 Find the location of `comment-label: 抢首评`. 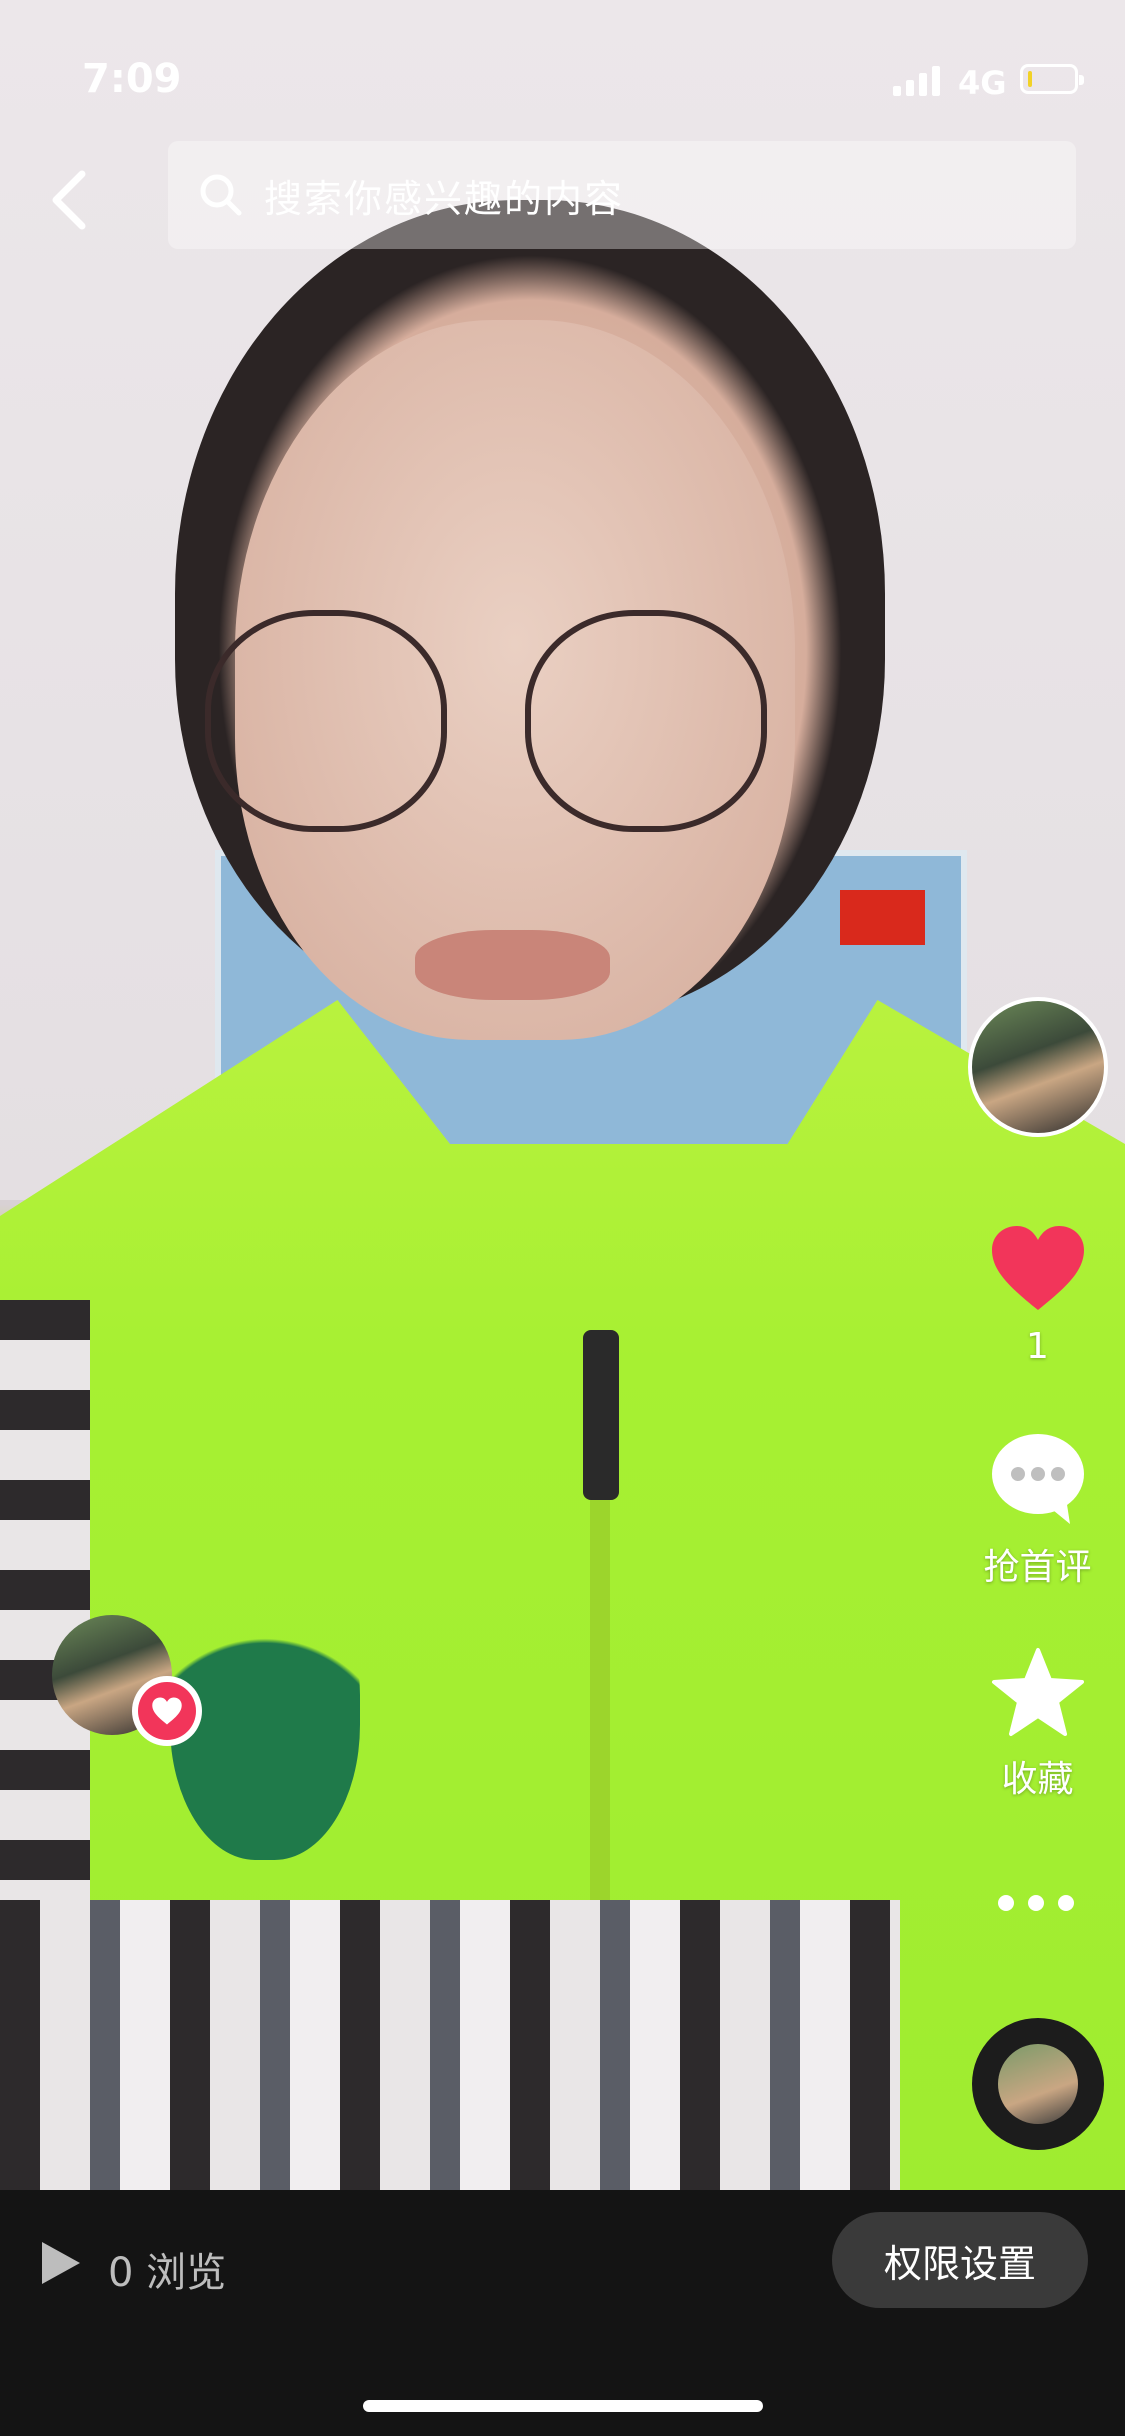

comment-label: 抢首评 is located at coordinates (1037, 1567).